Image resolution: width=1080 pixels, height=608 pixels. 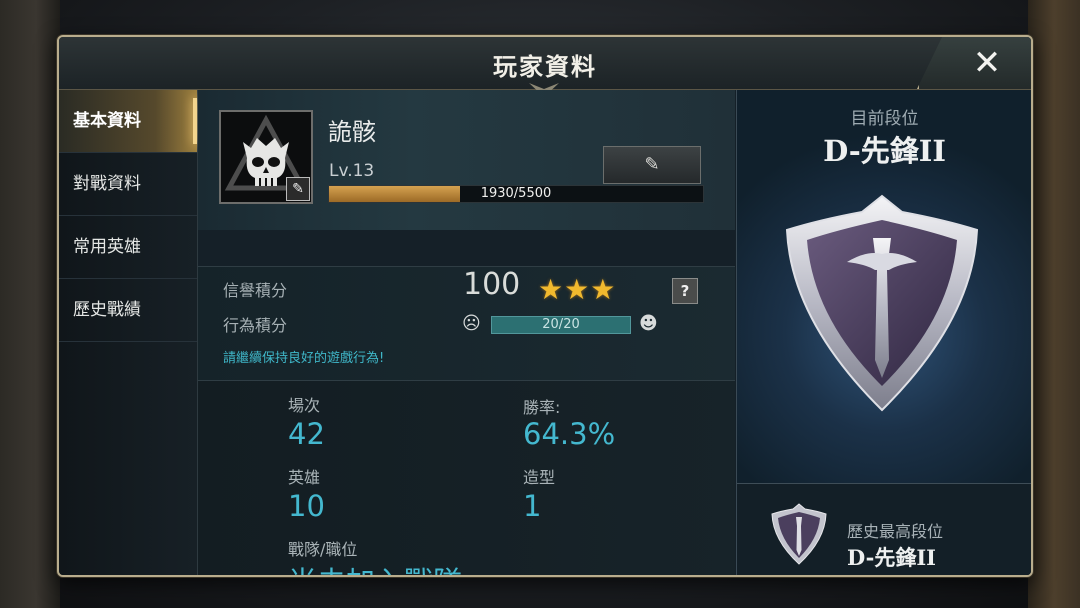 I want to click on matches-label: 場次, so click(x=304, y=405).